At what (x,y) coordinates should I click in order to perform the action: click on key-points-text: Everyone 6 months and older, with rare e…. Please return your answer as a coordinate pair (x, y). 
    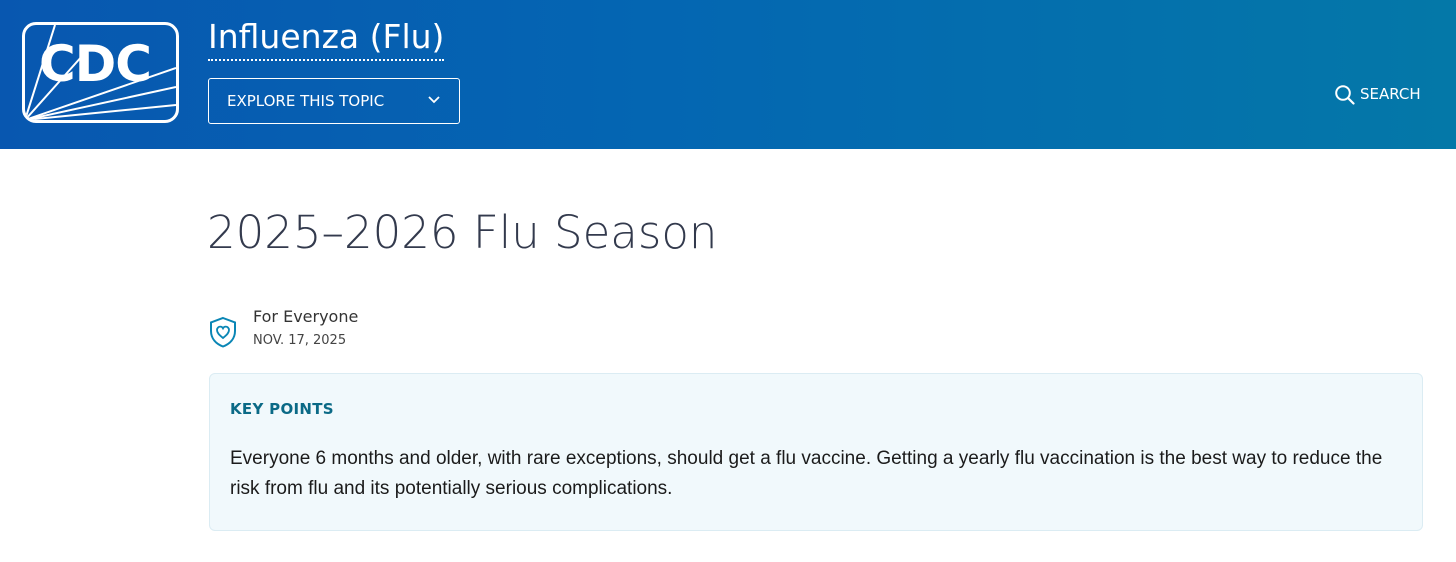
    Looking at the image, I should click on (806, 473).